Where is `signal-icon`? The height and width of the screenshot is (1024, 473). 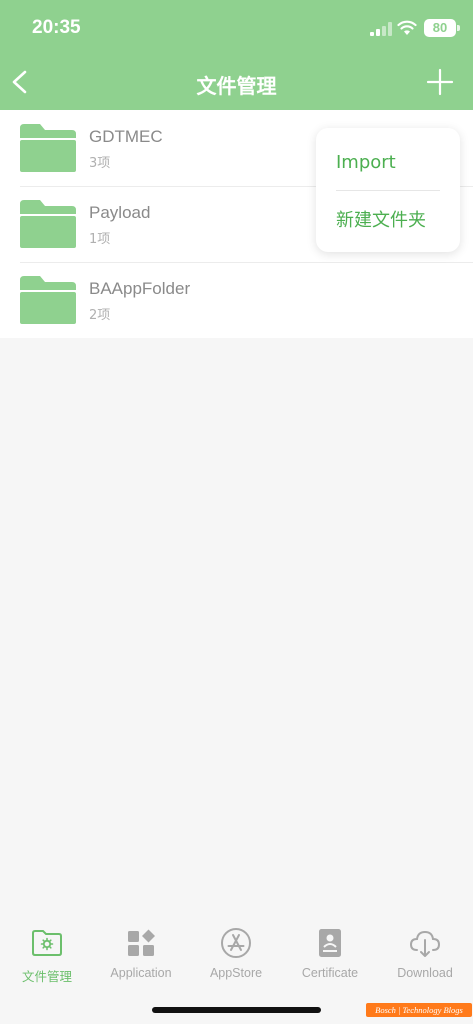 signal-icon is located at coordinates (381, 29).